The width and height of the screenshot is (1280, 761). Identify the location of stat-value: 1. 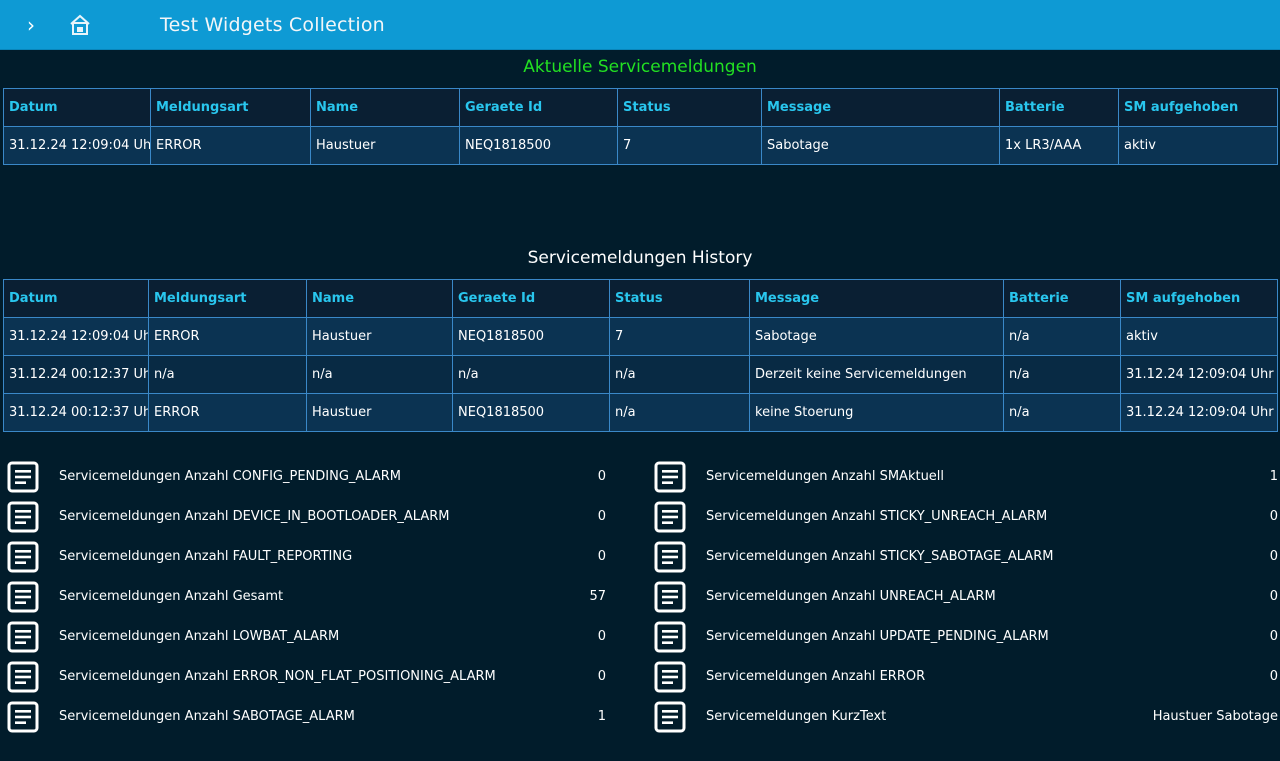
(1273, 476).